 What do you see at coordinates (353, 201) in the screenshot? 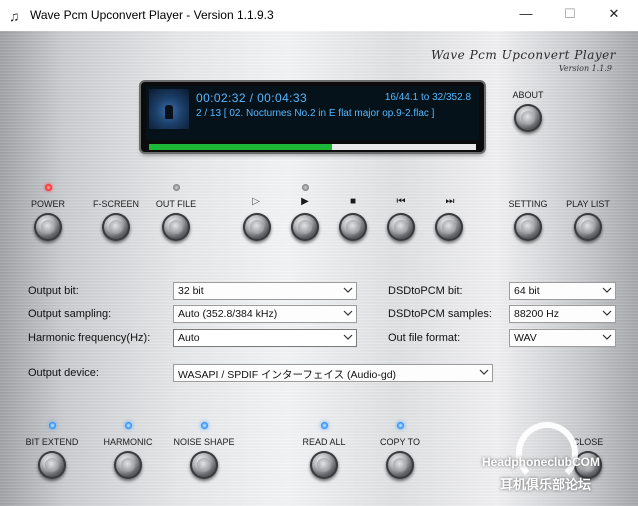
I see `stop-icon: ■` at bounding box center [353, 201].